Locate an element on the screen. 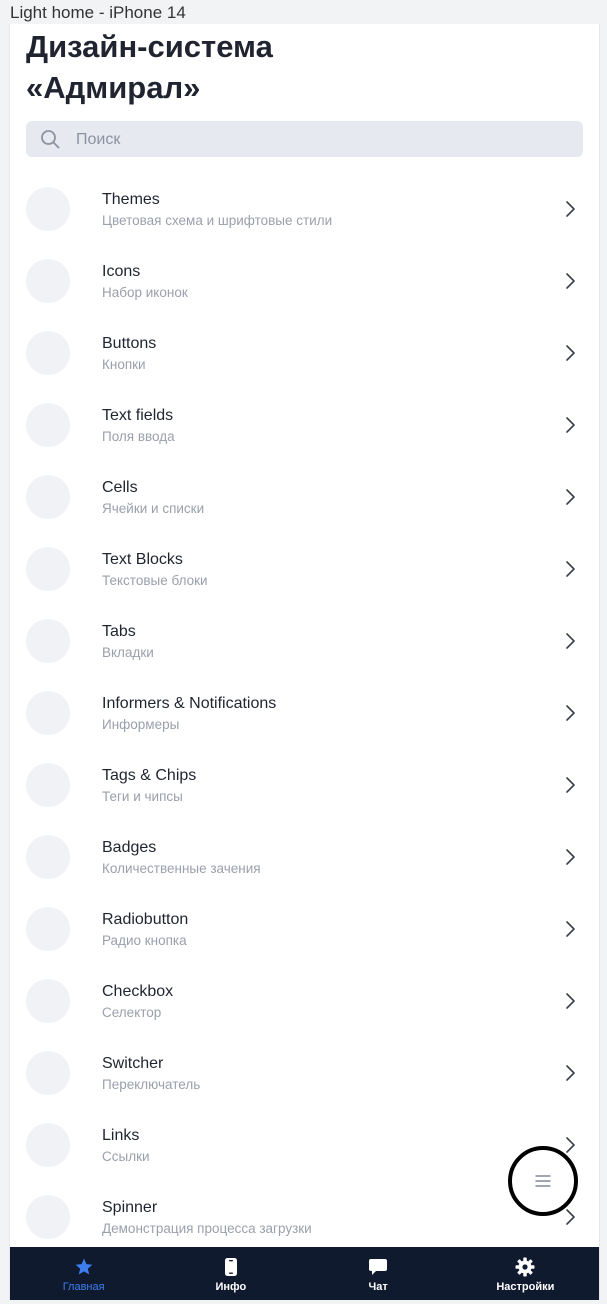  tab-bar: Главная Инфо Чат Настройки is located at coordinates (304, 1273).